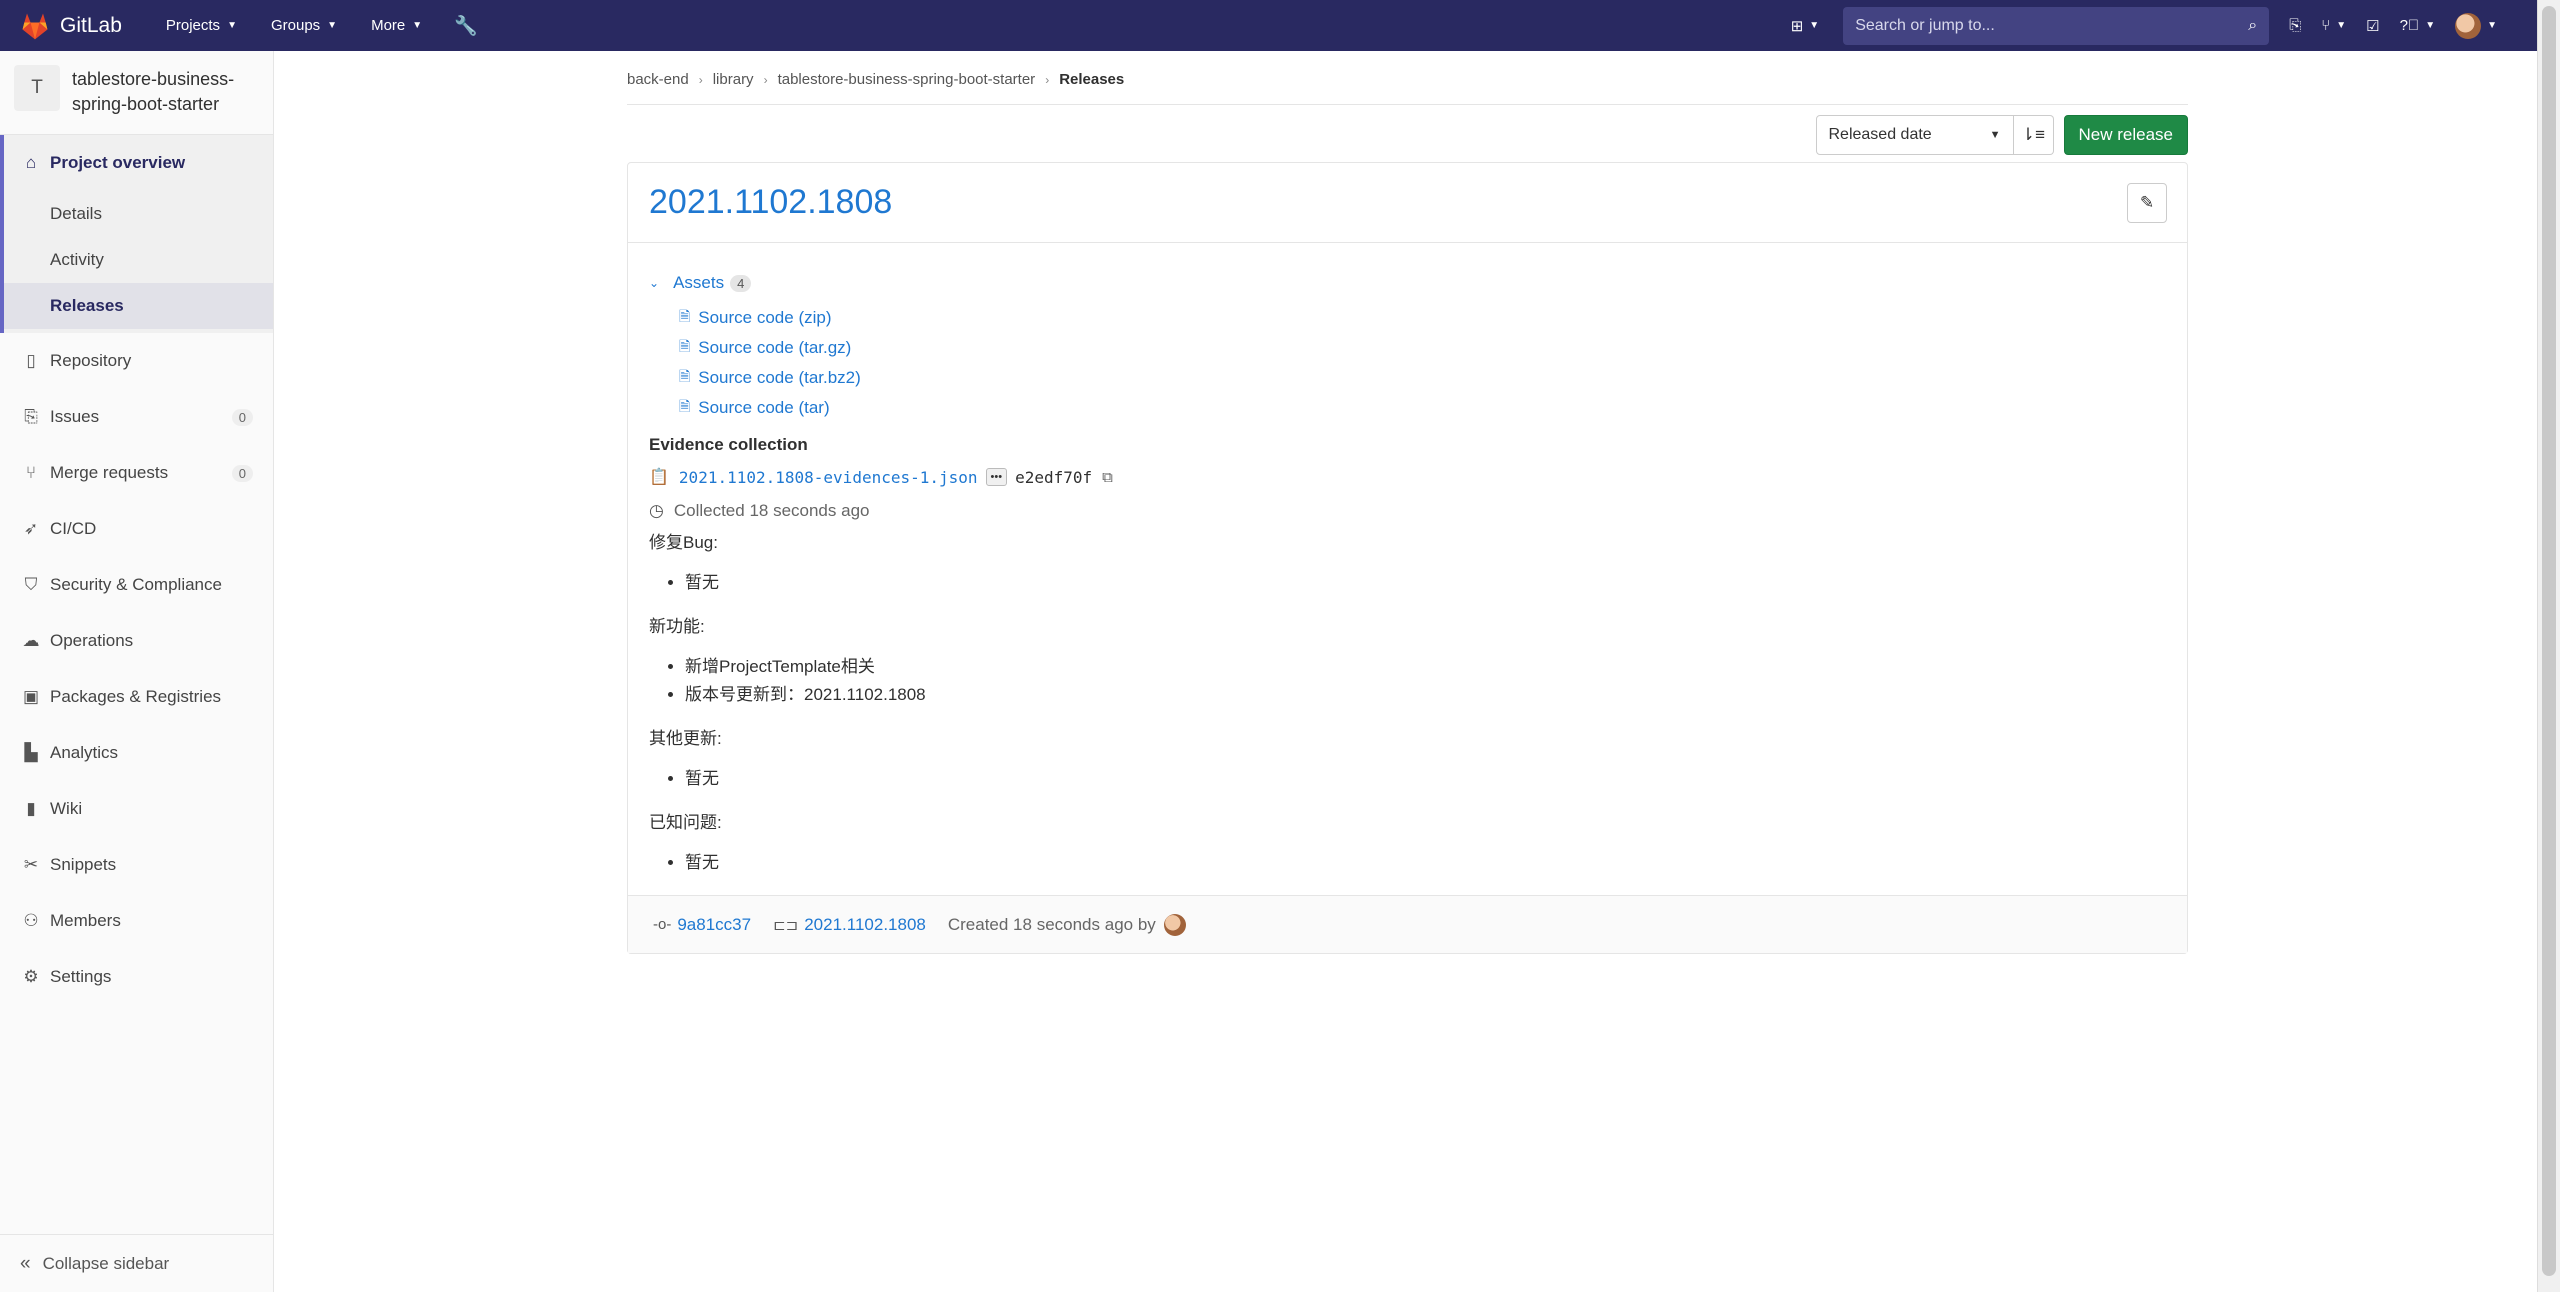 The width and height of the screenshot is (2560, 1292). Describe the element at coordinates (1407, 203) in the screenshot. I see `release-card-header: 2021.1102.1808 ✎` at that location.